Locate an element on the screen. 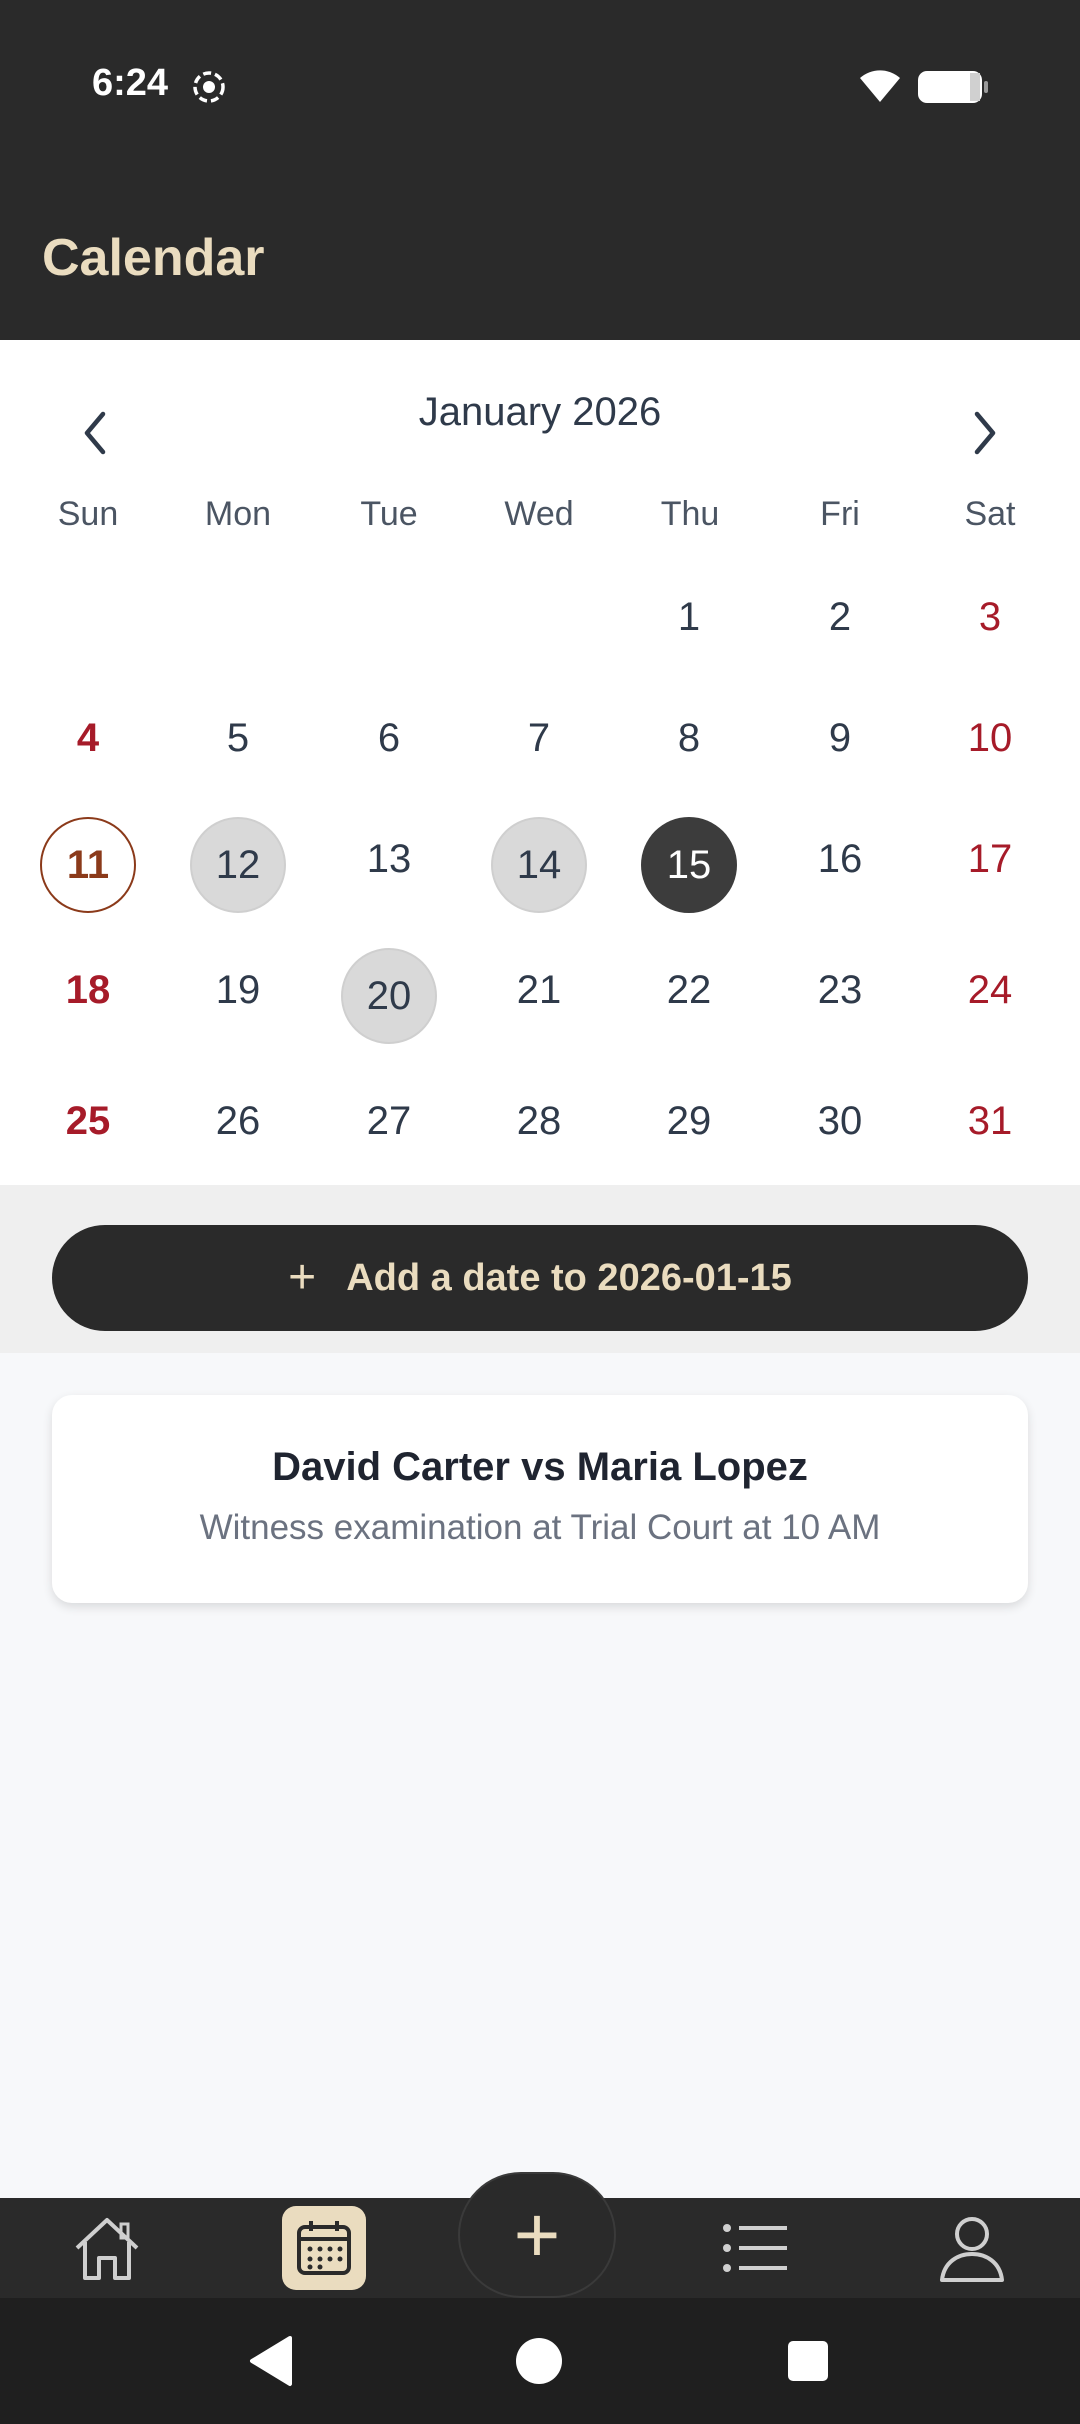  event-title: David Carter vs Maria Lopez is located at coordinates (540, 1467).